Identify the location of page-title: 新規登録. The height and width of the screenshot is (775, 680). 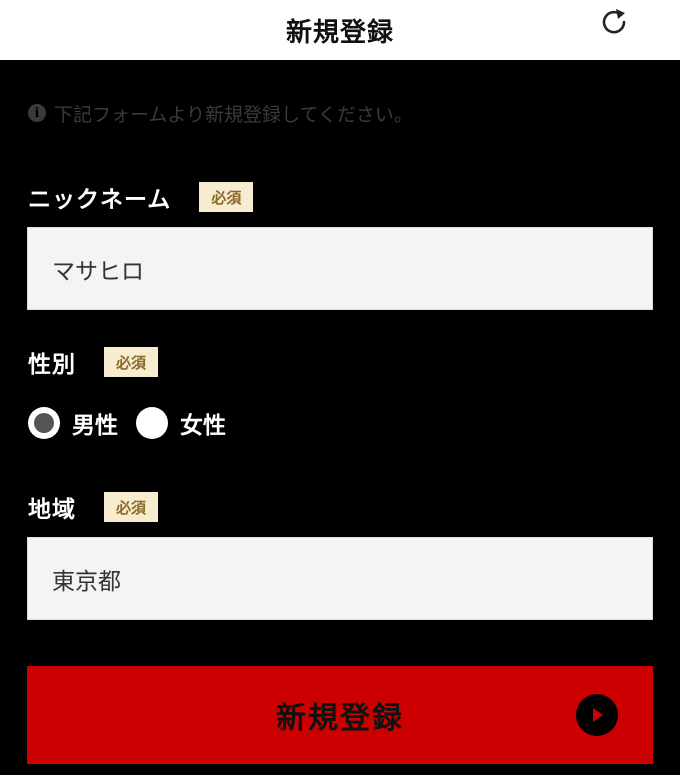
(339, 32).